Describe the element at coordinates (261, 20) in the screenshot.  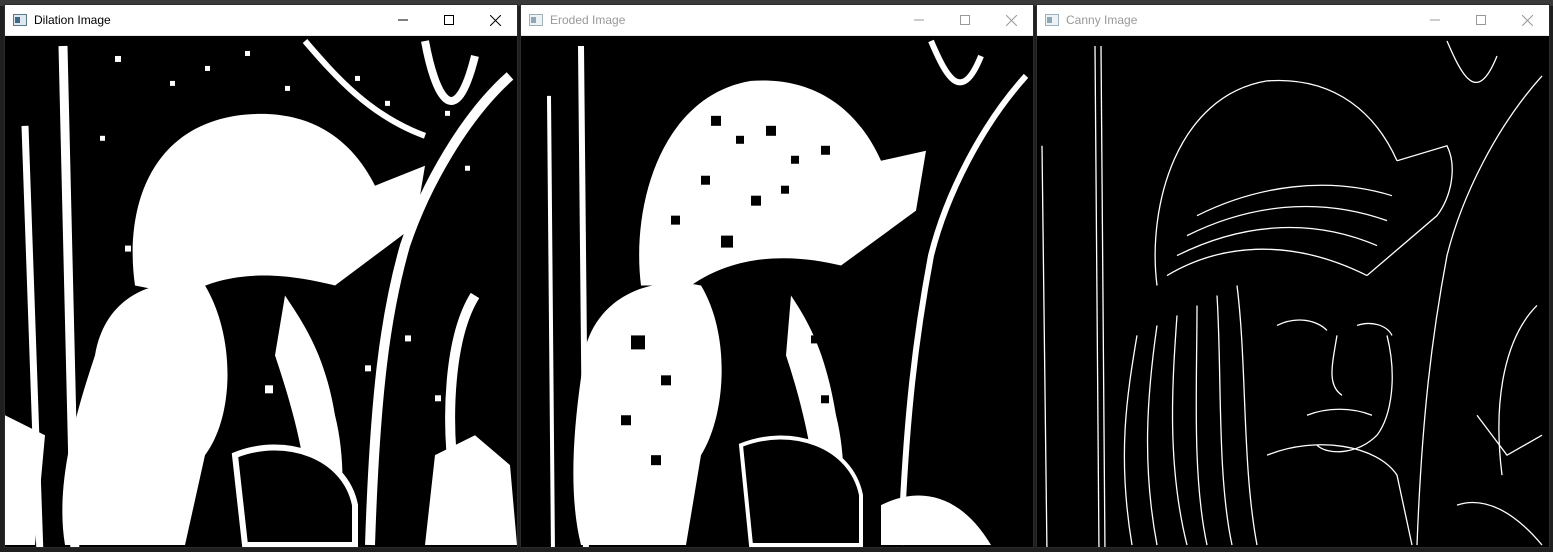
I see `dilation-titlebar: Dilation Image` at that location.